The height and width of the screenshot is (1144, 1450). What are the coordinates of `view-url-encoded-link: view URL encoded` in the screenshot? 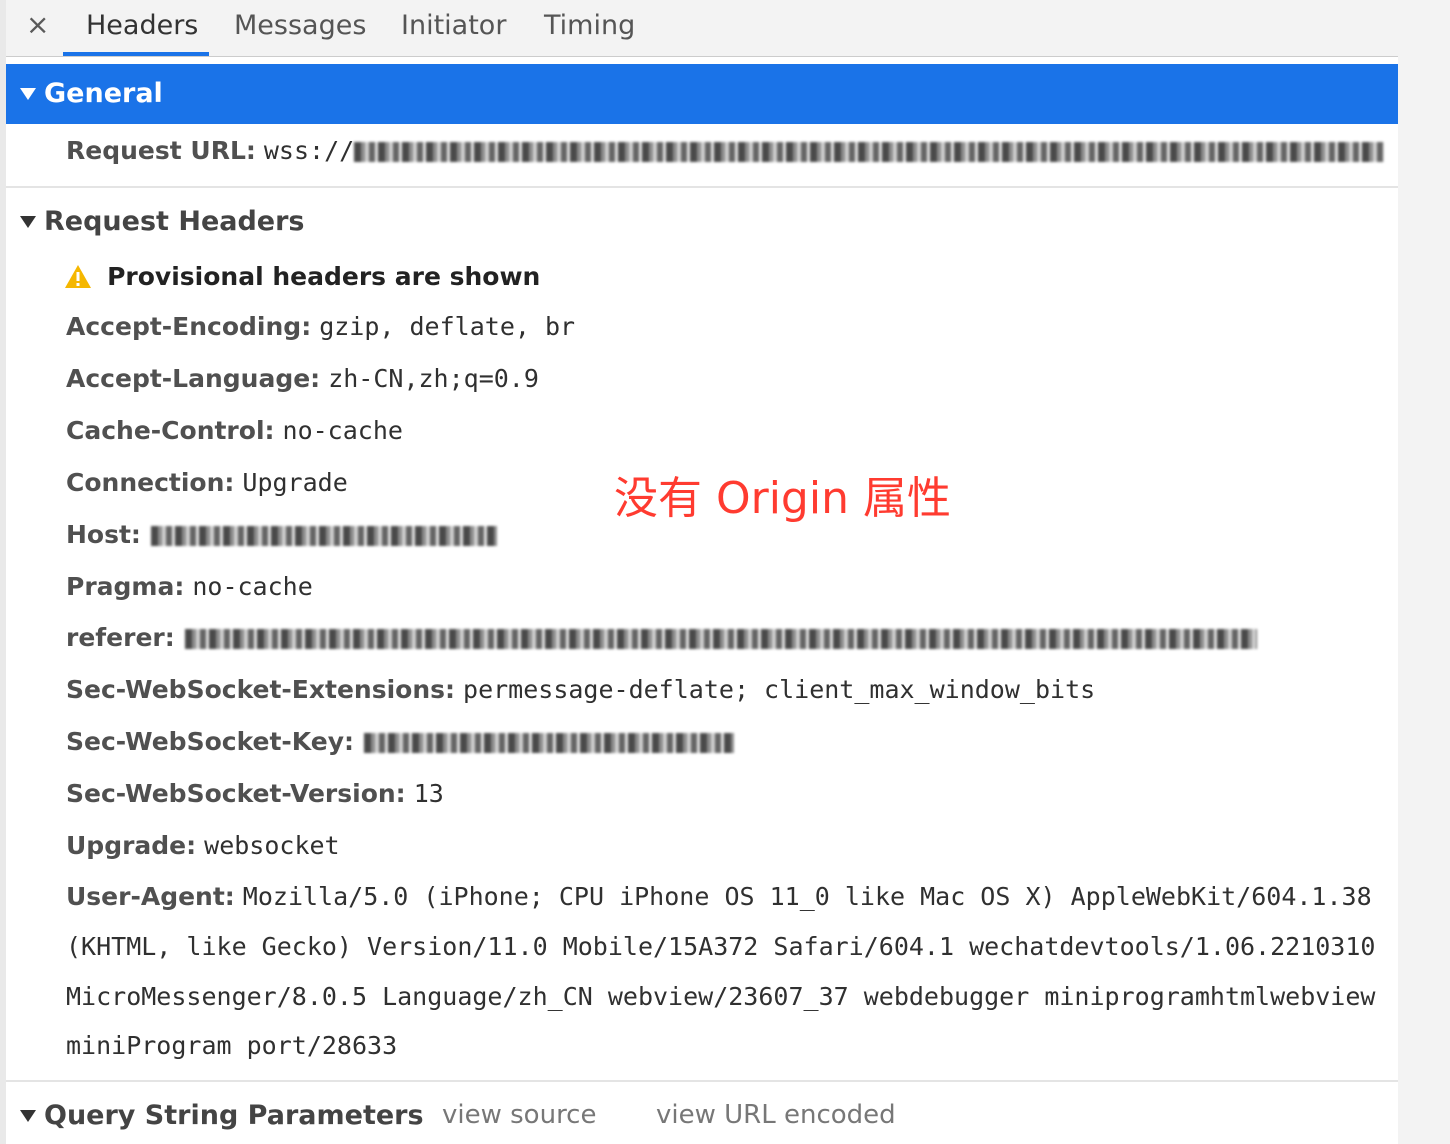 It's located at (776, 1115).